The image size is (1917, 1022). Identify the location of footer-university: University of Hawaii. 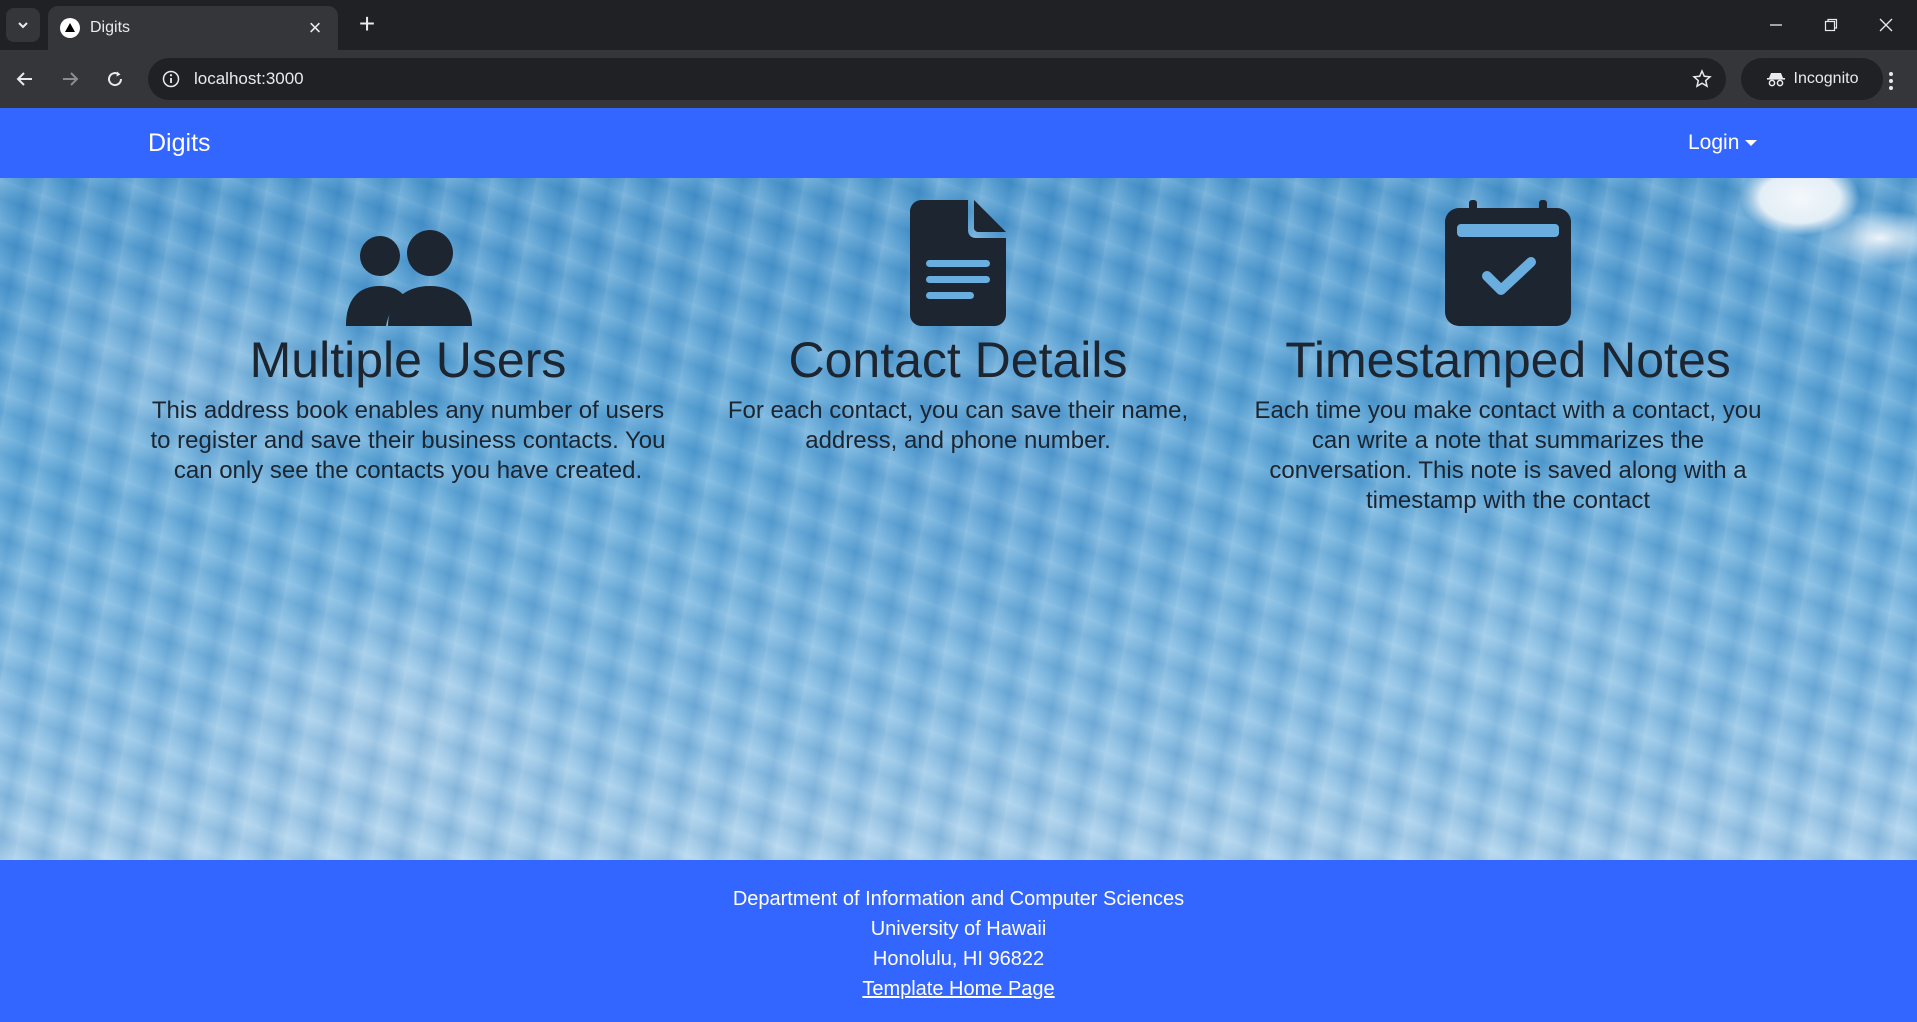
(958, 929).